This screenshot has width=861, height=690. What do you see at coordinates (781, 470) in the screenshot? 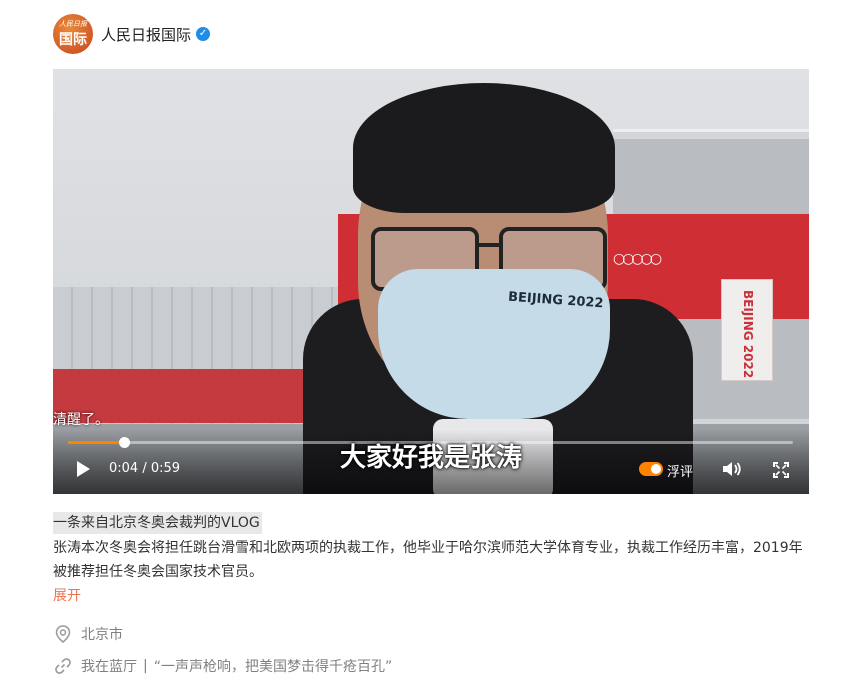
I see `fullscreen-icon` at bounding box center [781, 470].